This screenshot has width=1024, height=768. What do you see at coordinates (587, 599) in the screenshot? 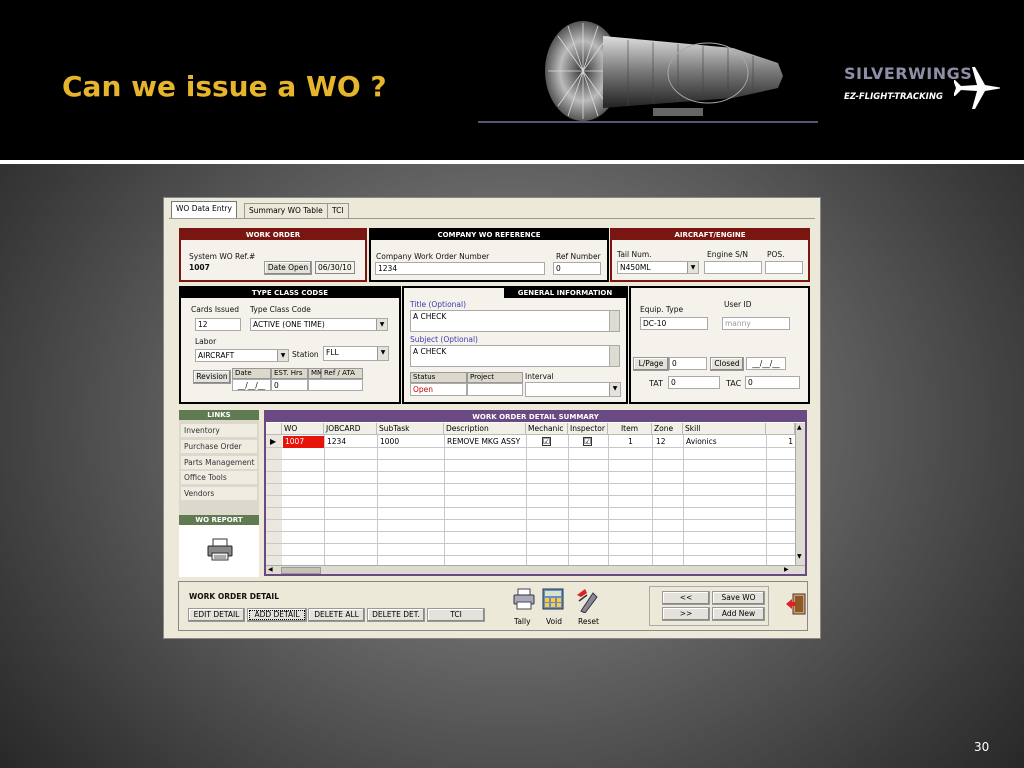
I see `reset-icon` at bounding box center [587, 599].